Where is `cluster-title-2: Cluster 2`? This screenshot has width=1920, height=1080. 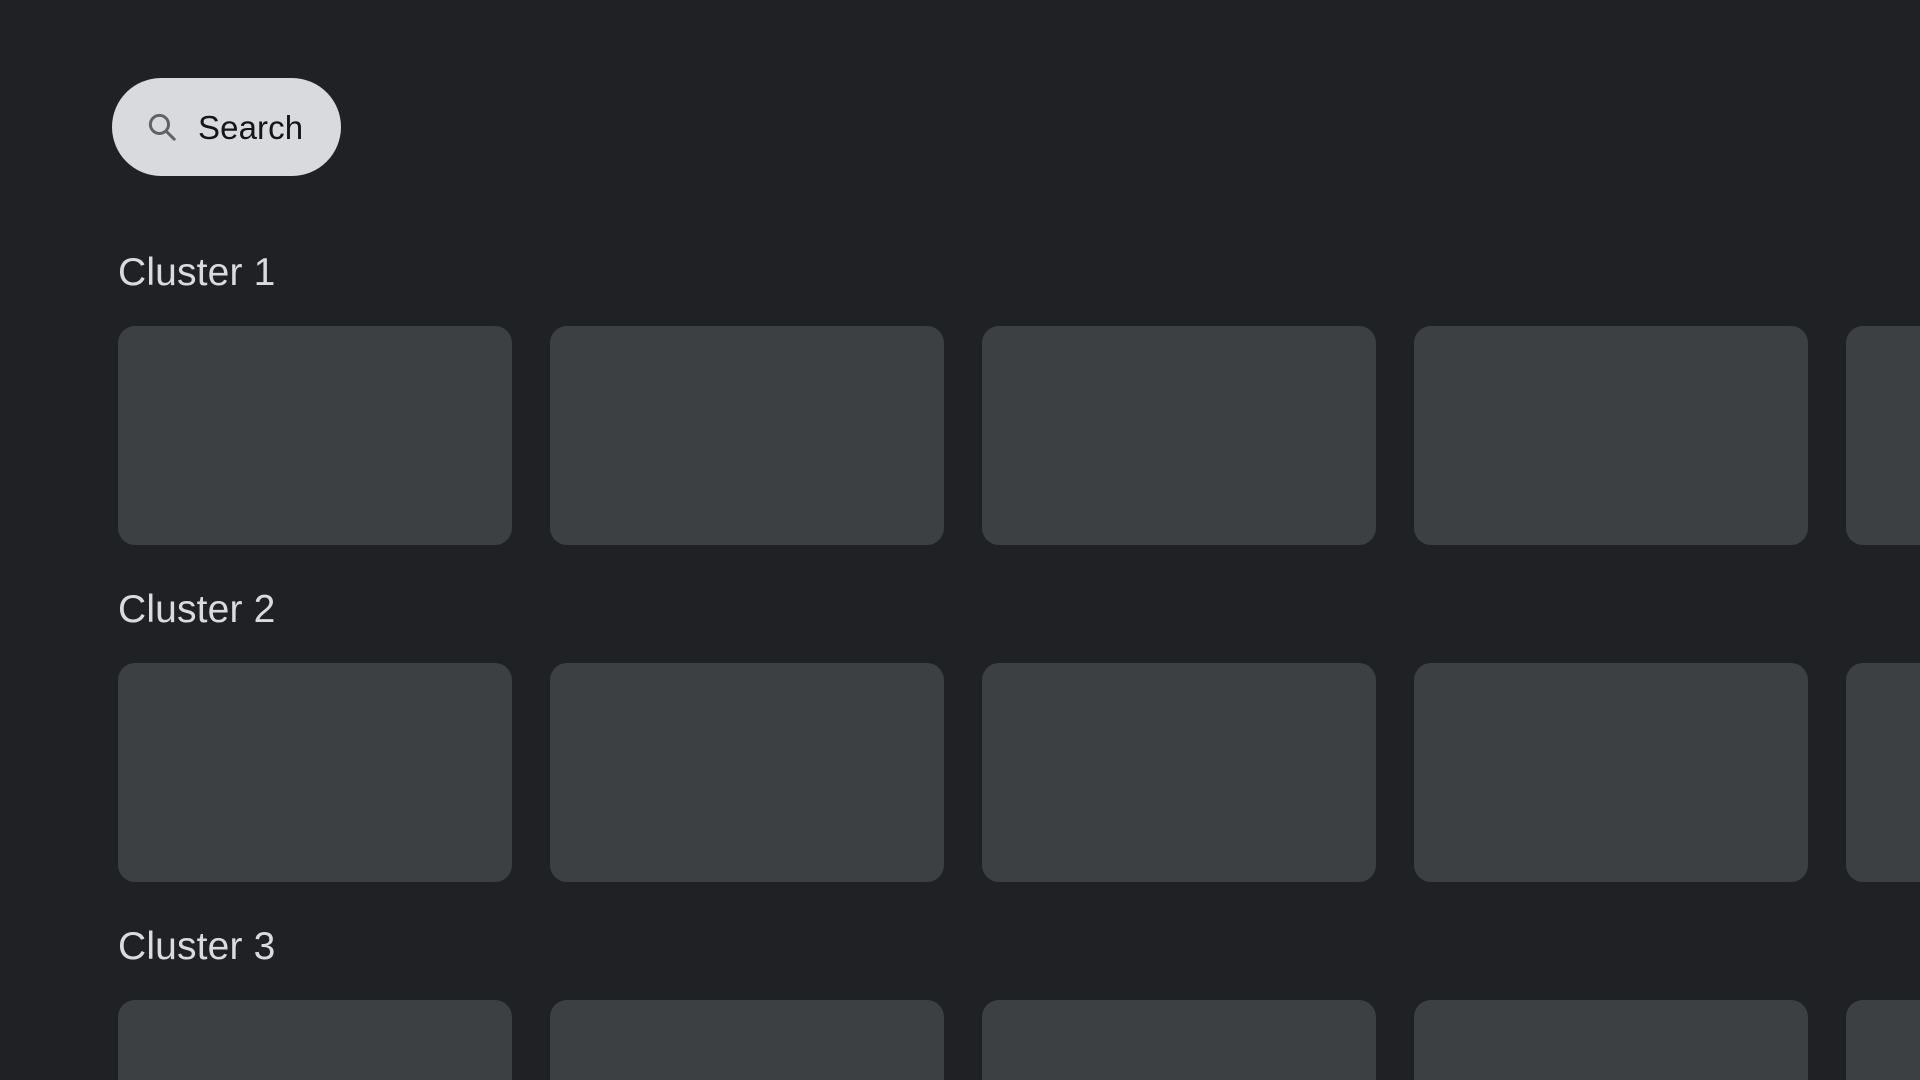
cluster-title-2: Cluster 2 is located at coordinates (197, 609).